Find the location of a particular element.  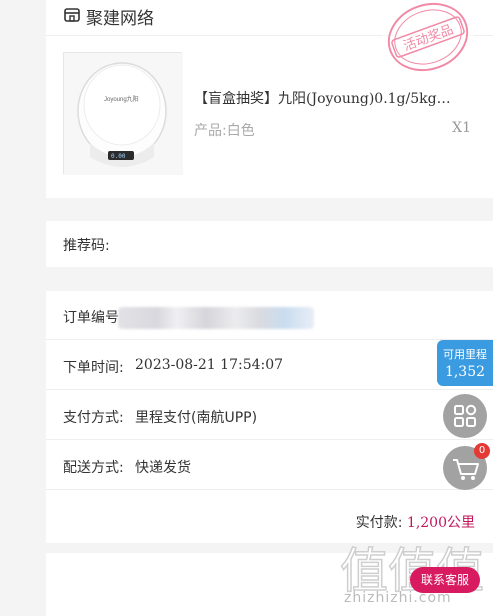

apps-button is located at coordinates (465, 416).